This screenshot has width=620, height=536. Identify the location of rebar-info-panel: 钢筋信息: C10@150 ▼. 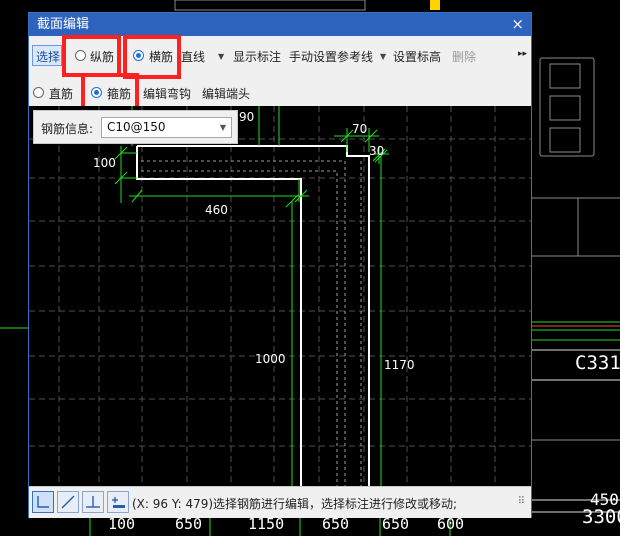
(135, 127).